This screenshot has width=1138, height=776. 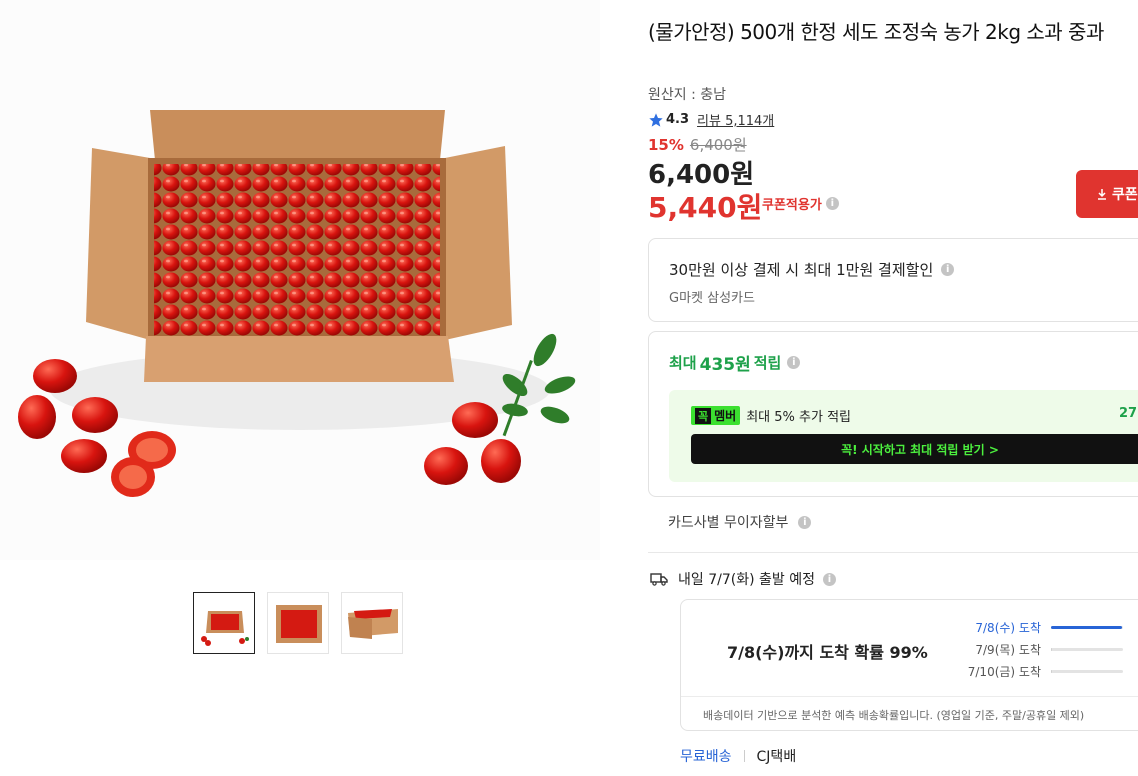 What do you see at coordinates (746, 580) in the screenshot?
I see `departure-text: 내일 7/7(화) 출발 예정` at bounding box center [746, 580].